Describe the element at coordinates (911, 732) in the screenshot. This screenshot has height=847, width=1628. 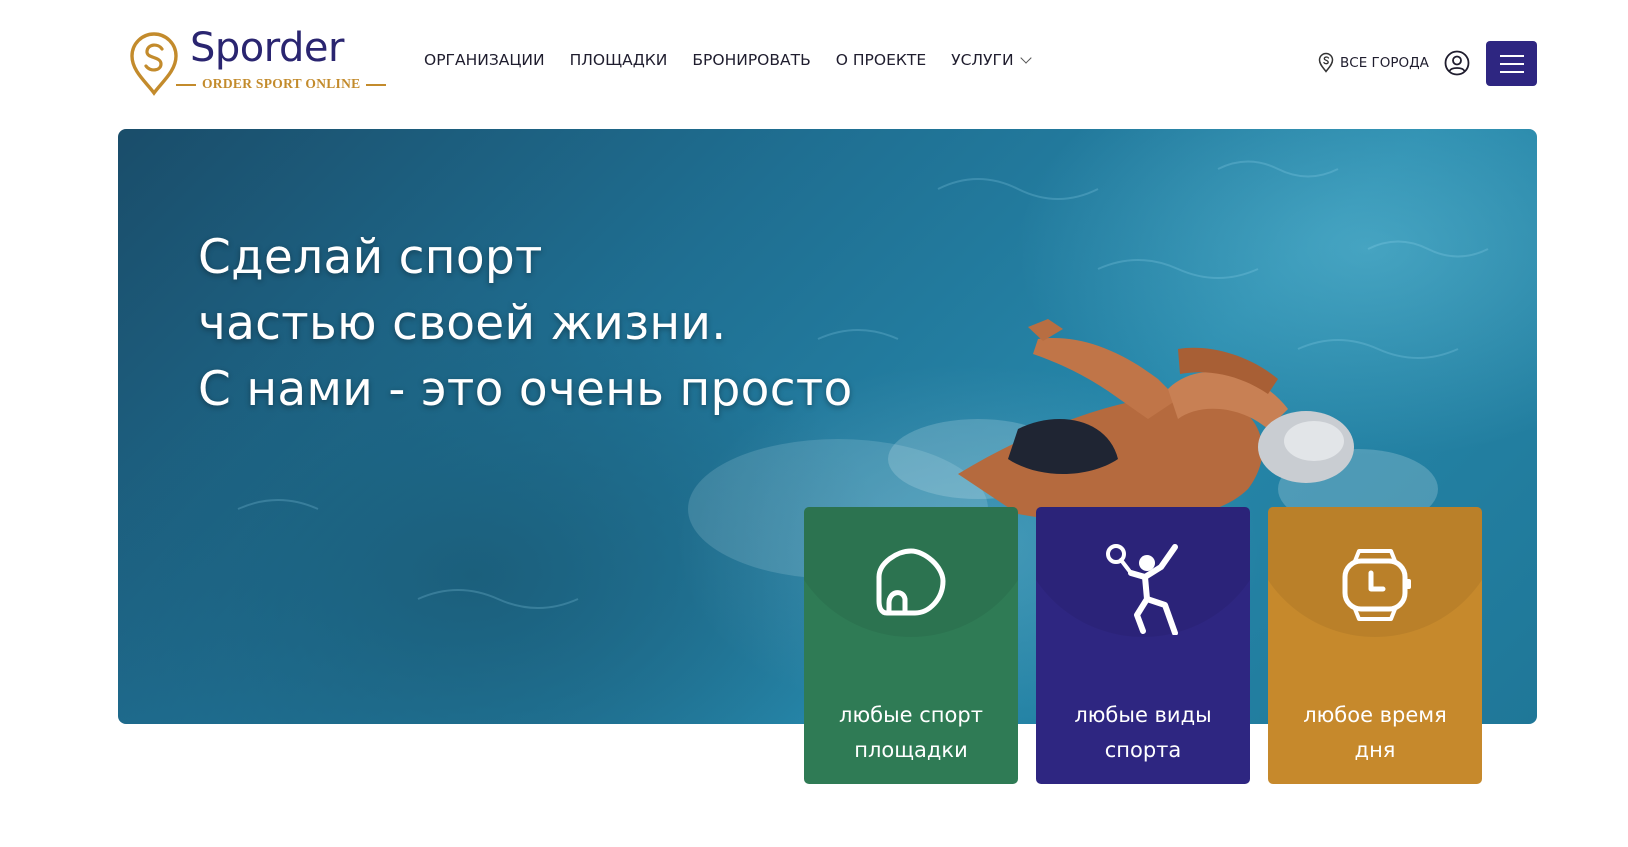
I see `feature-card-label: любые спорт площадки` at that location.